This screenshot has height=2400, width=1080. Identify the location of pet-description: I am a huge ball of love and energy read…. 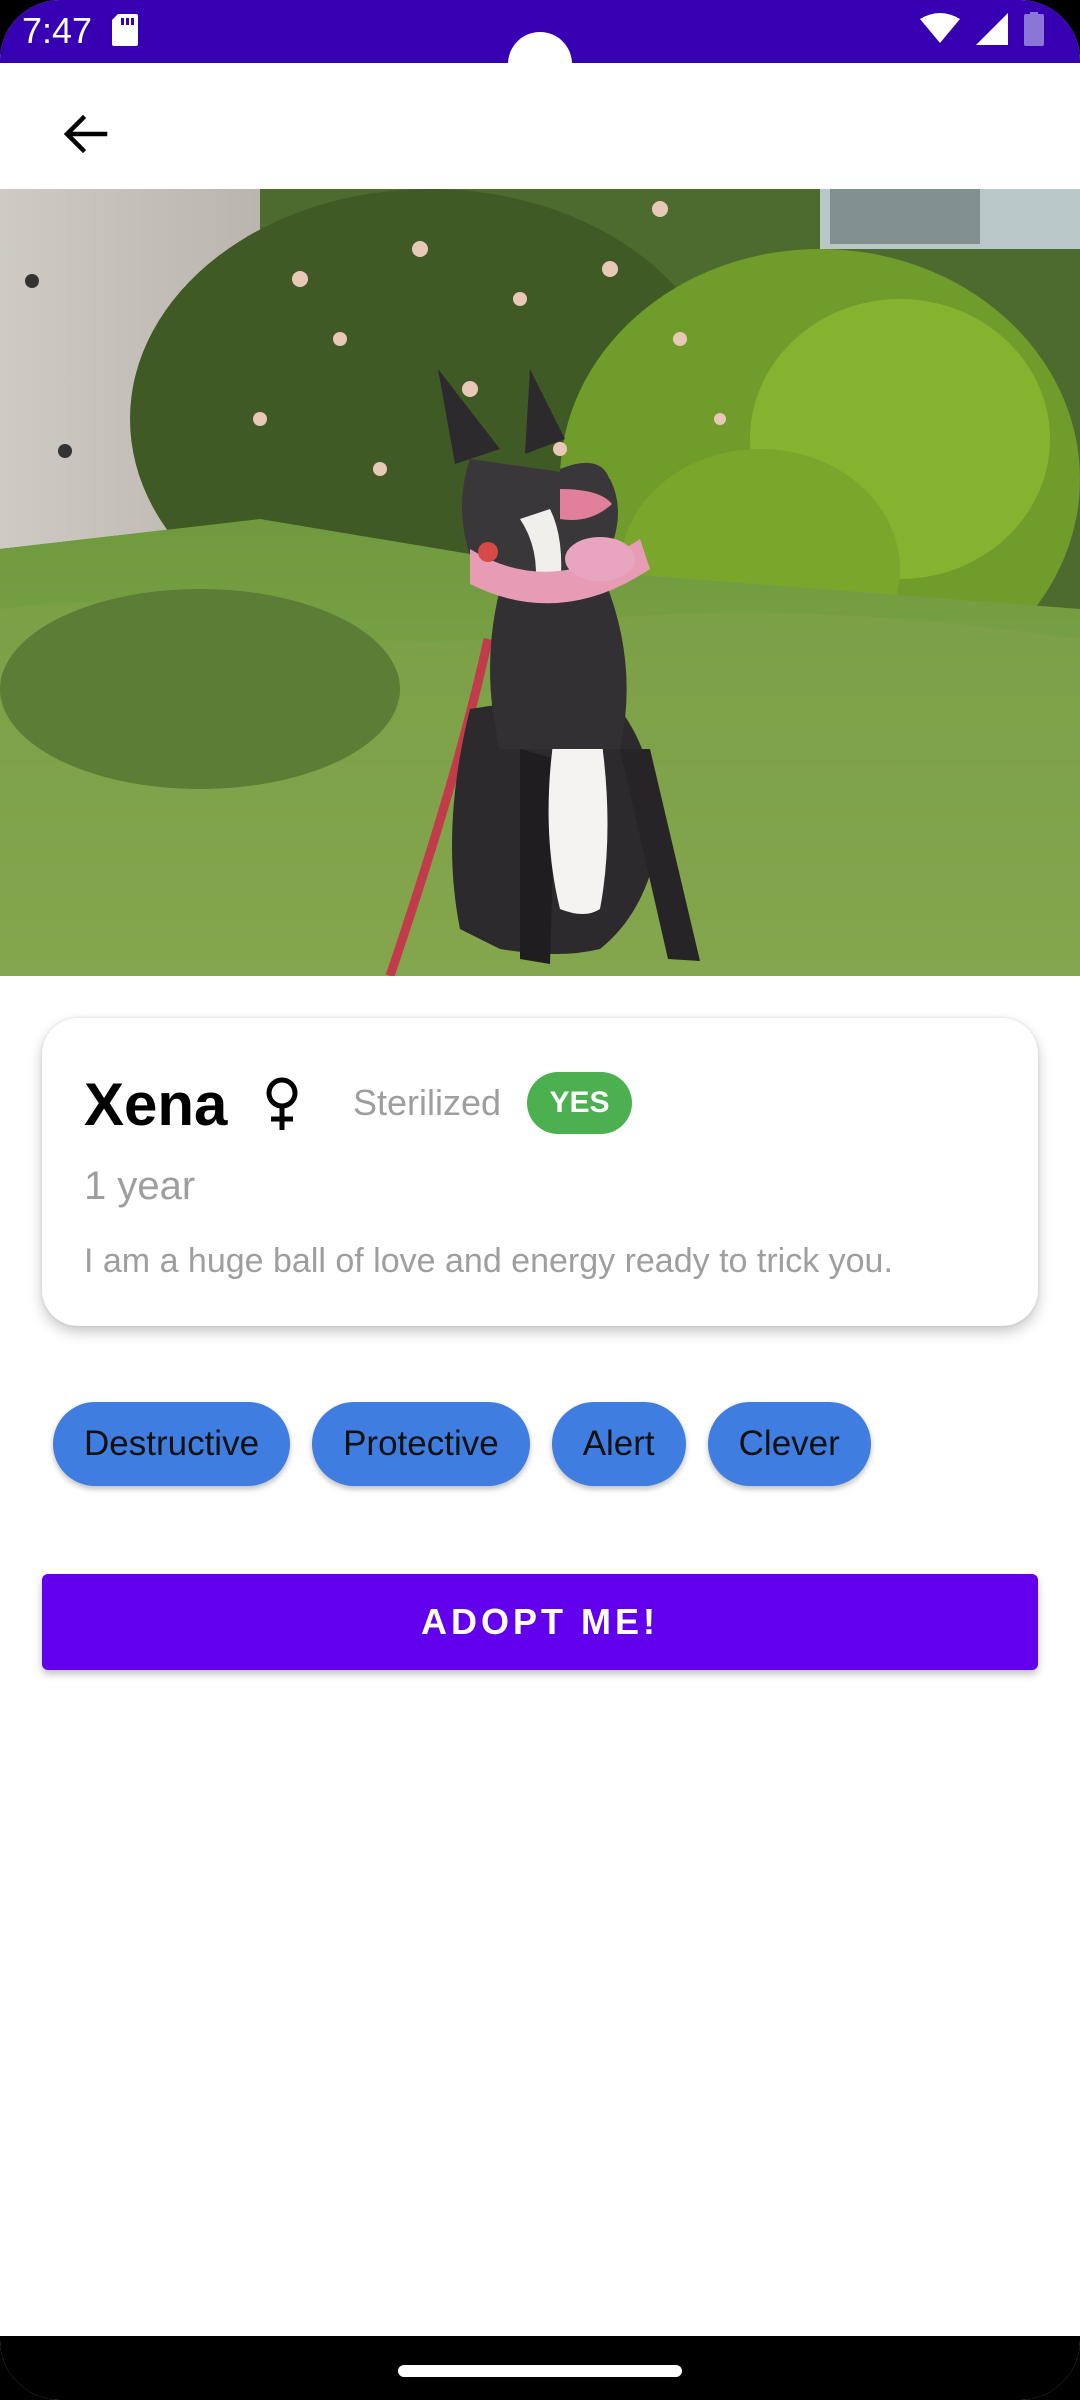
(488, 1261).